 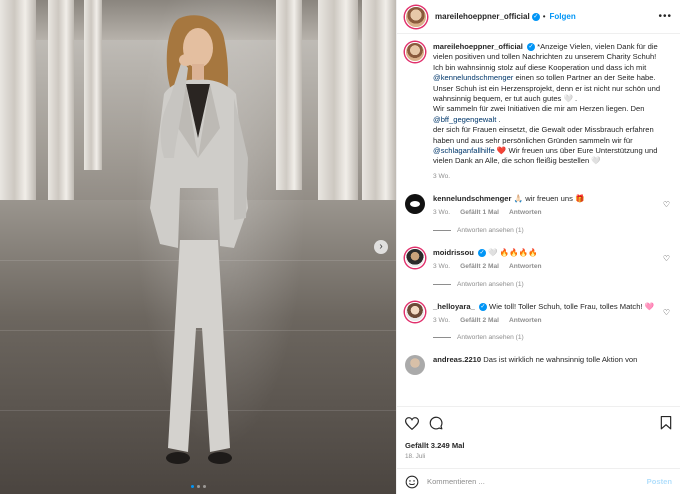 What do you see at coordinates (457, 359) in the screenshot?
I see `comment-username: andreas.2210` at bounding box center [457, 359].